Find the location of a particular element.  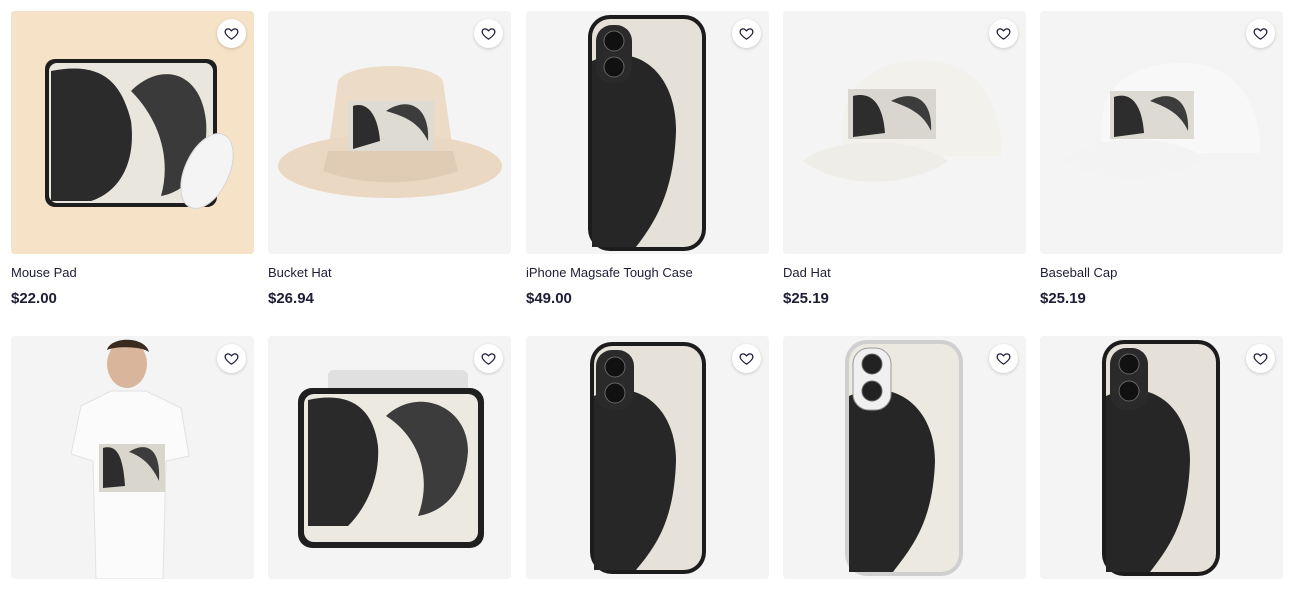

product-card-phone-case is located at coordinates (647, 457).